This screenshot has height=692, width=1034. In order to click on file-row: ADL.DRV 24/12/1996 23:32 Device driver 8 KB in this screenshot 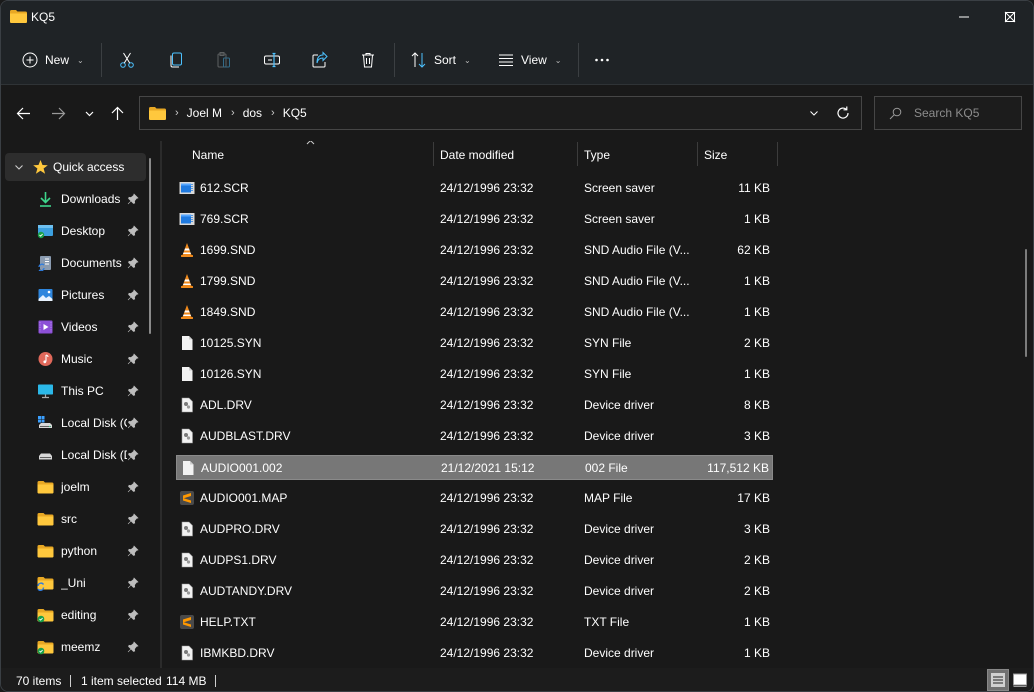, I will do `click(474, 405)`.